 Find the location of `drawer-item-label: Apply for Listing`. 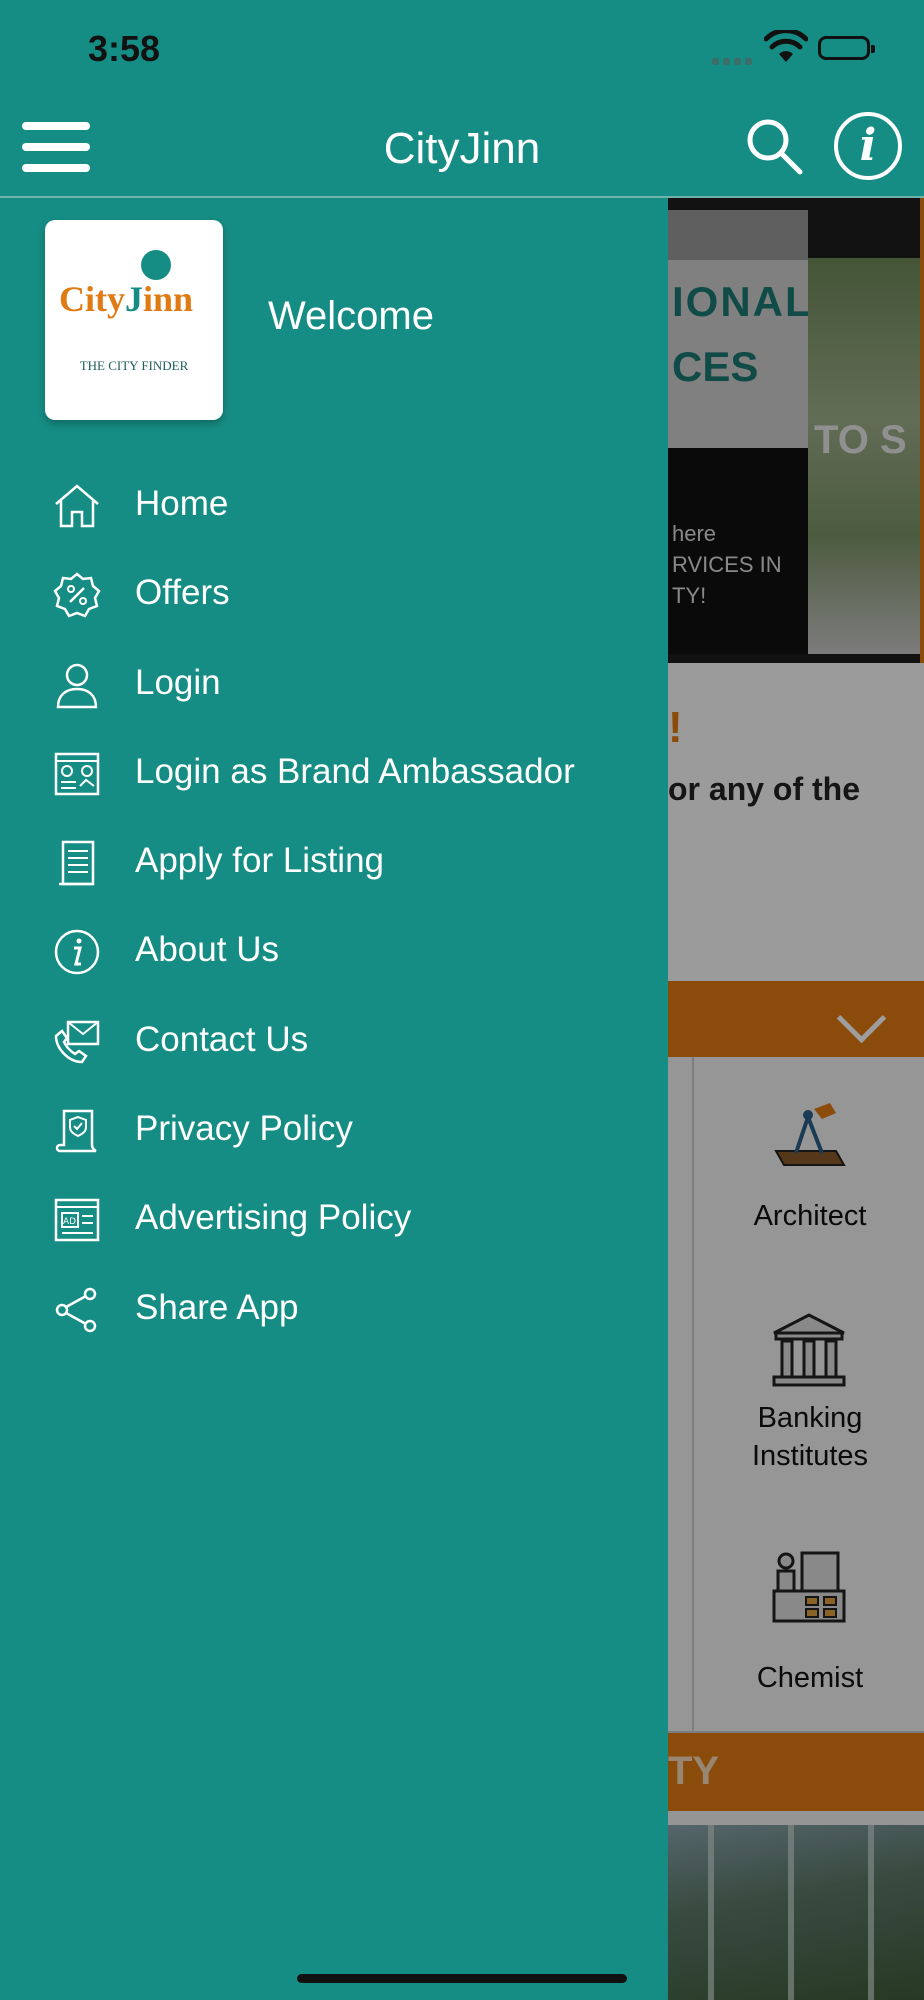

drawer-item-label: Apply for Listing is located at coordinates (260, 861).